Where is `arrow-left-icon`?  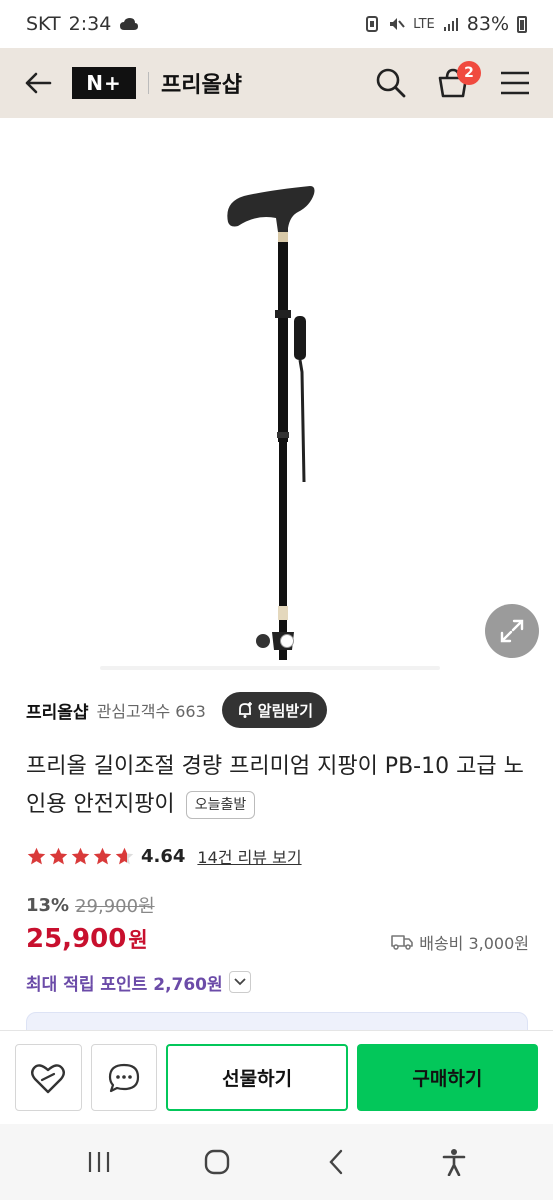 arrow-left-icon is located at coordinates (38, 83).